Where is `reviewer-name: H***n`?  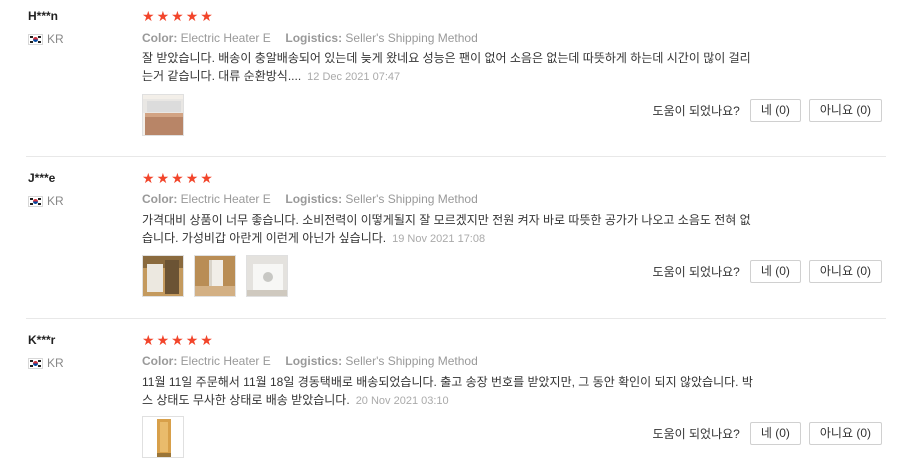 reviewer-name: H***n is located at coordinates (43, 16).